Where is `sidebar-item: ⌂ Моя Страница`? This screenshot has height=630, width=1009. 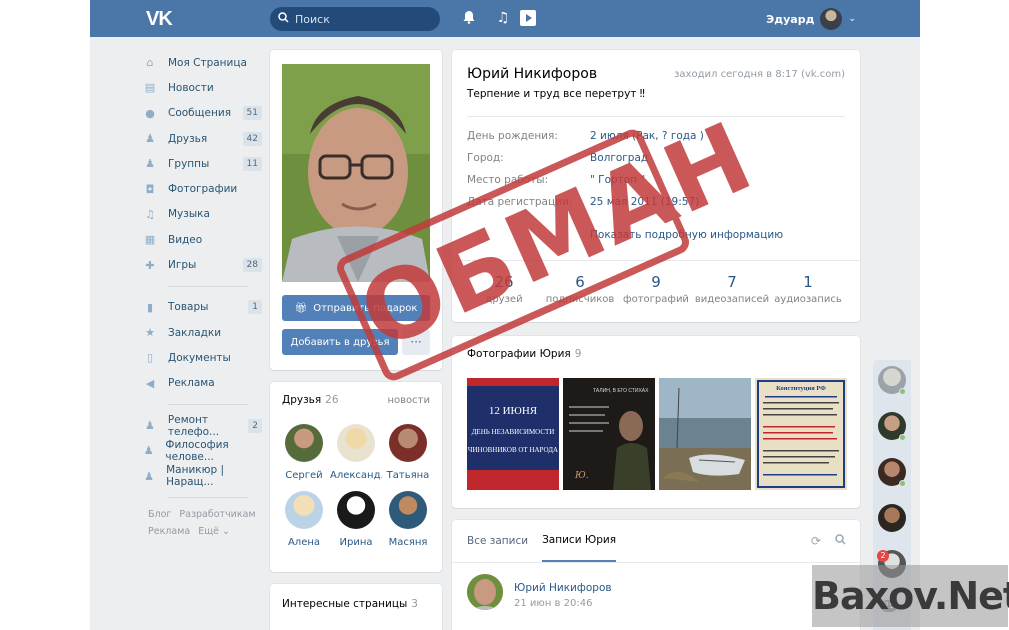 sidebar-item: ⌂ Моя Страница is located at coordinates (202, 62).